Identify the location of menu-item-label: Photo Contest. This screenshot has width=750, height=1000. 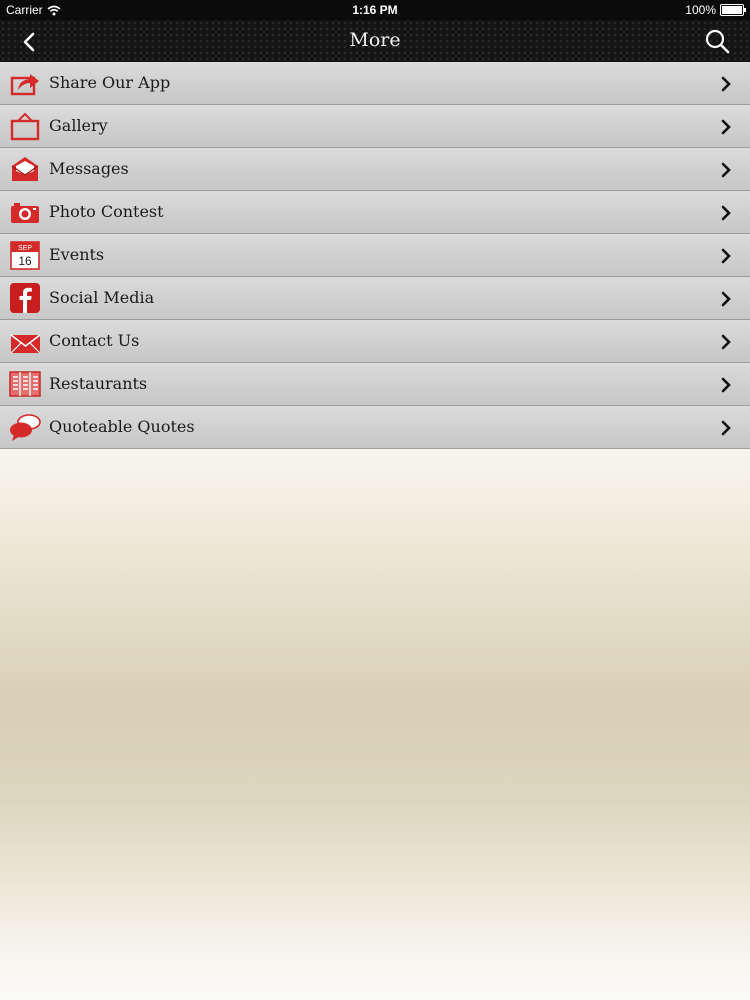
(106, 211).